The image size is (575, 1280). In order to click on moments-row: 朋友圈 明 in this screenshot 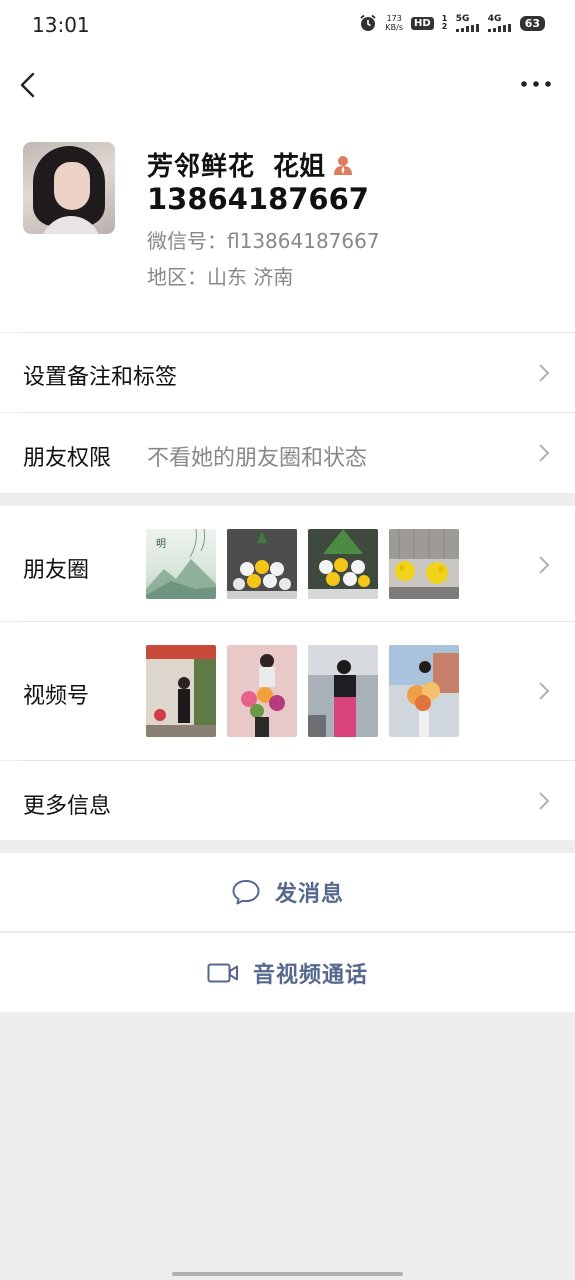, I will do `click(287, 563)`.